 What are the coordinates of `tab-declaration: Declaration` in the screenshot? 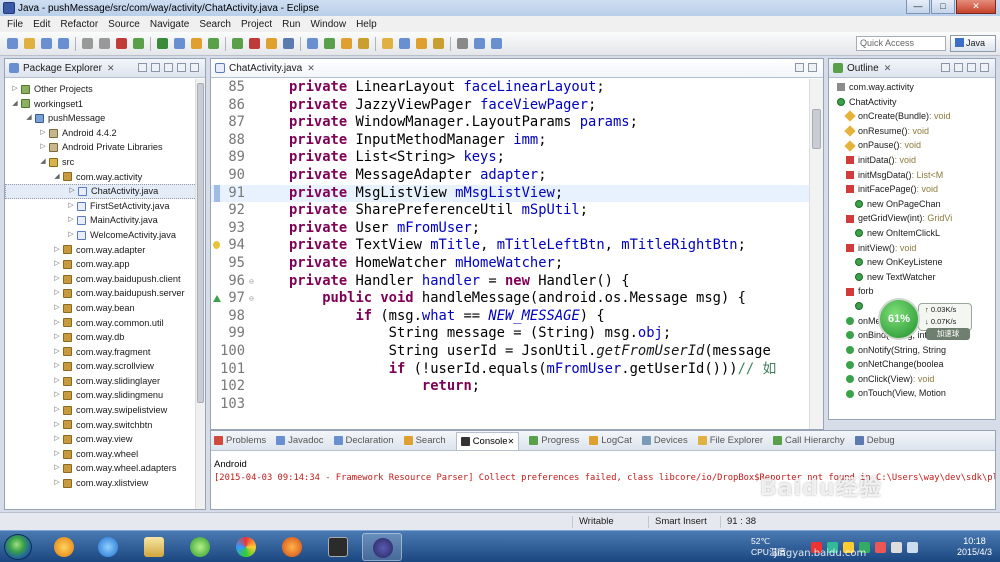 It's located at (363, 440).